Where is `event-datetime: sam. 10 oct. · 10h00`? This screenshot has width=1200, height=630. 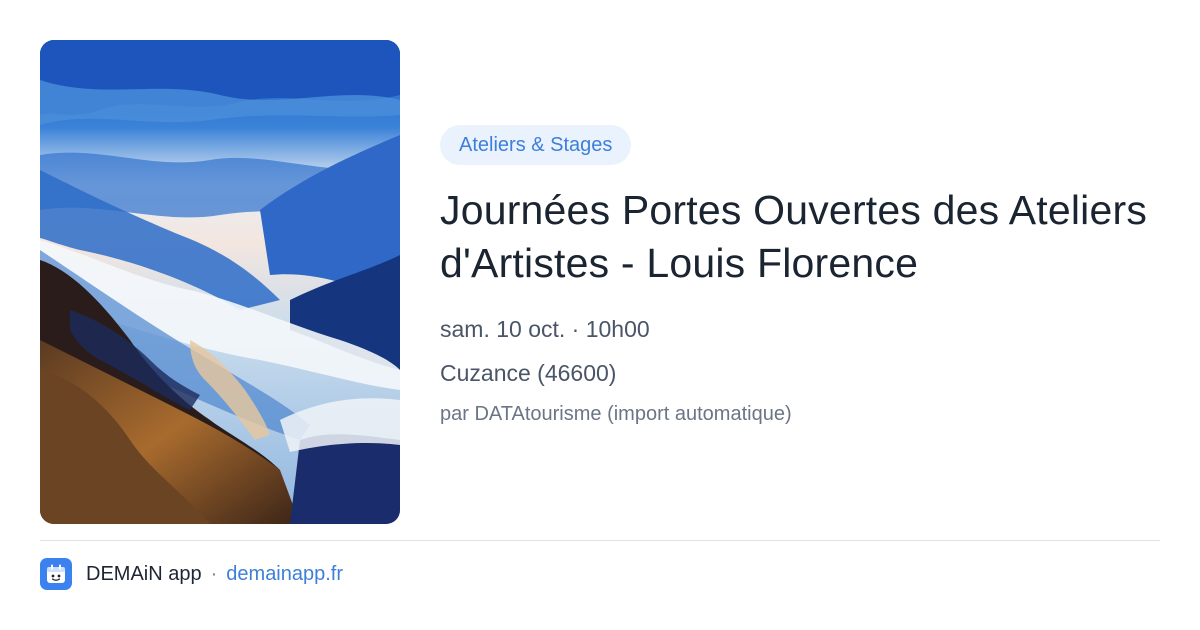 event-datetime: sam. 10 oct. · 10h00 is located at coordinates (545, 329).